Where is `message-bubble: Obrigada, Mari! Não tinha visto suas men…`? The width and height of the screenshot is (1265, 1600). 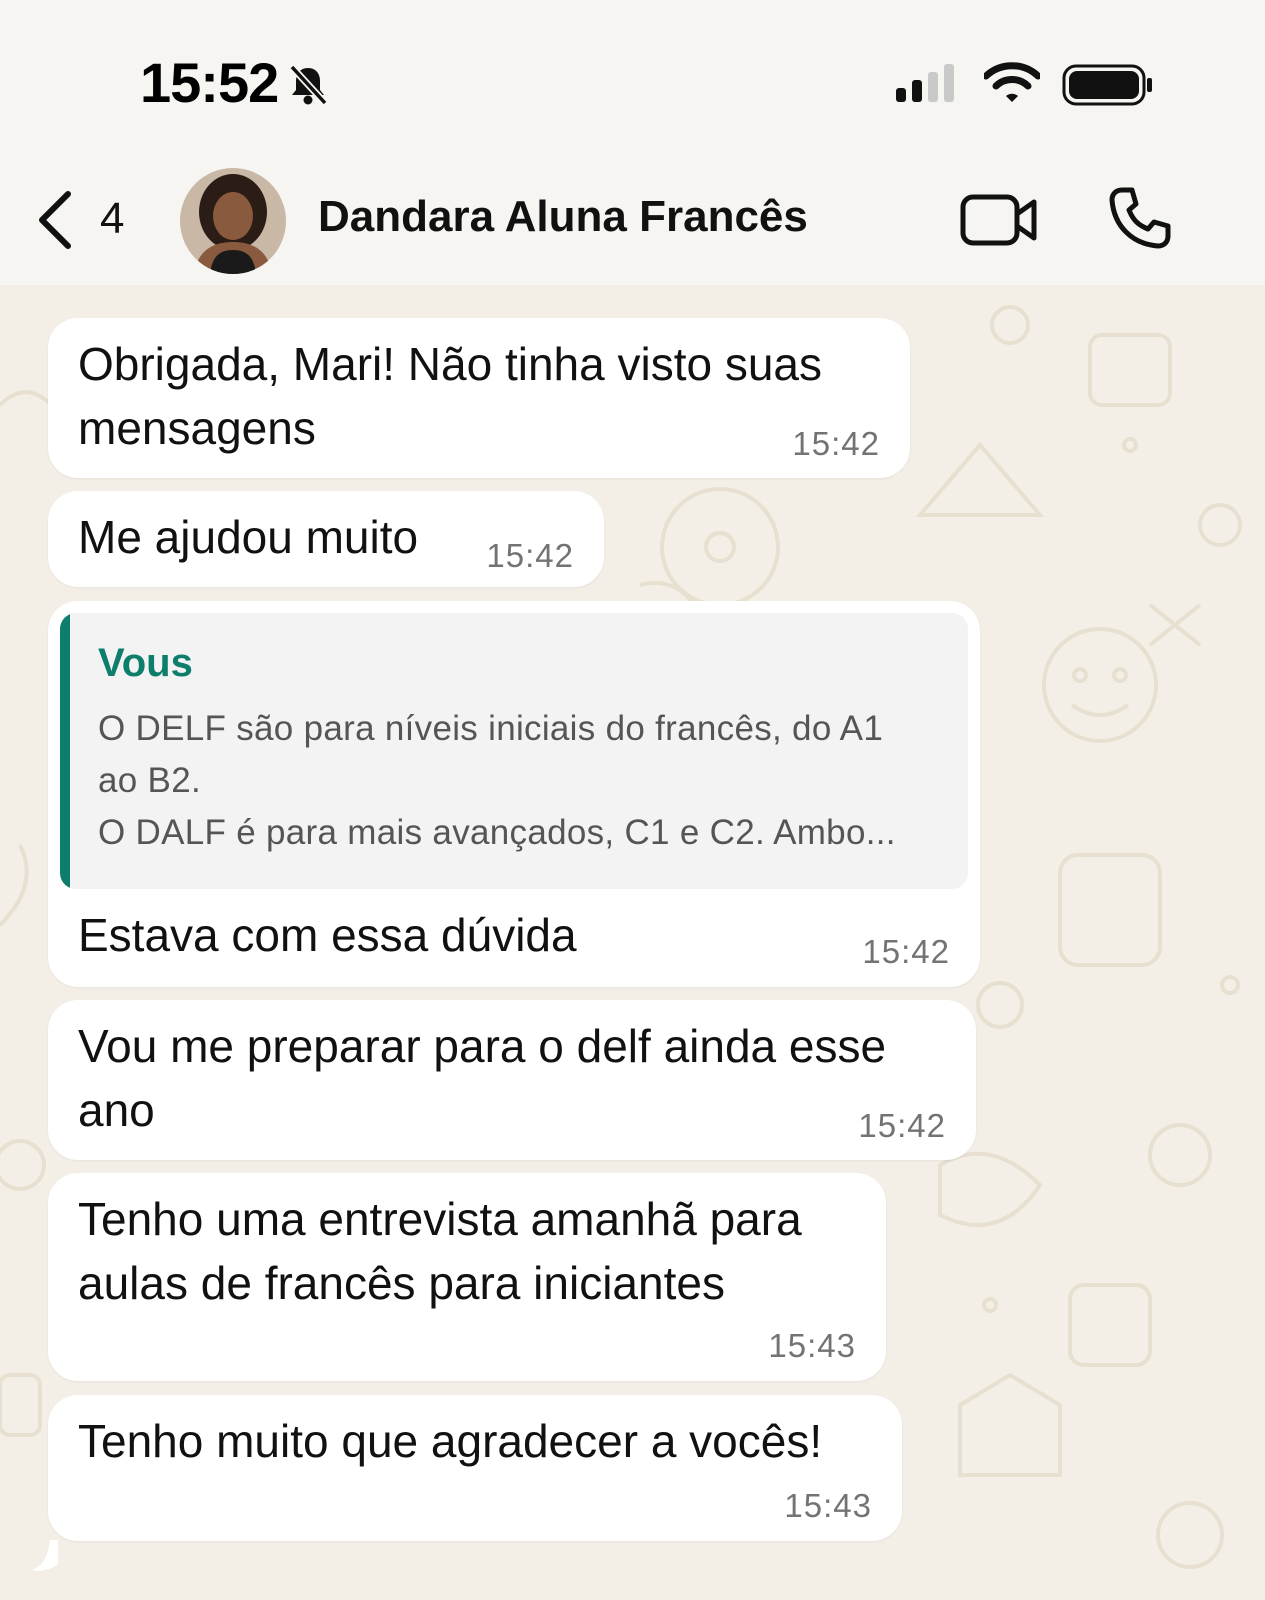
message-bubble: Obrigada, Mari! Não tinha visto suas men… is located at coordinates (479, 398).